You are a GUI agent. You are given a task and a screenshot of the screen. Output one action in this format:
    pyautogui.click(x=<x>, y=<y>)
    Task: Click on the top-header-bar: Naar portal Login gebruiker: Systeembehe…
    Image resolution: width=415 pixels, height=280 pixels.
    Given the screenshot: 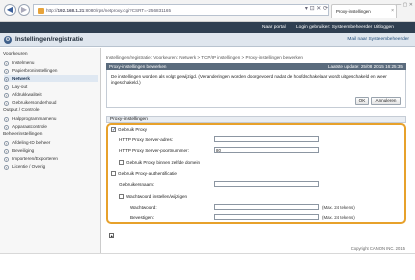 What is the action you would take?
    pyautogui.click(x=207, y=27)
    